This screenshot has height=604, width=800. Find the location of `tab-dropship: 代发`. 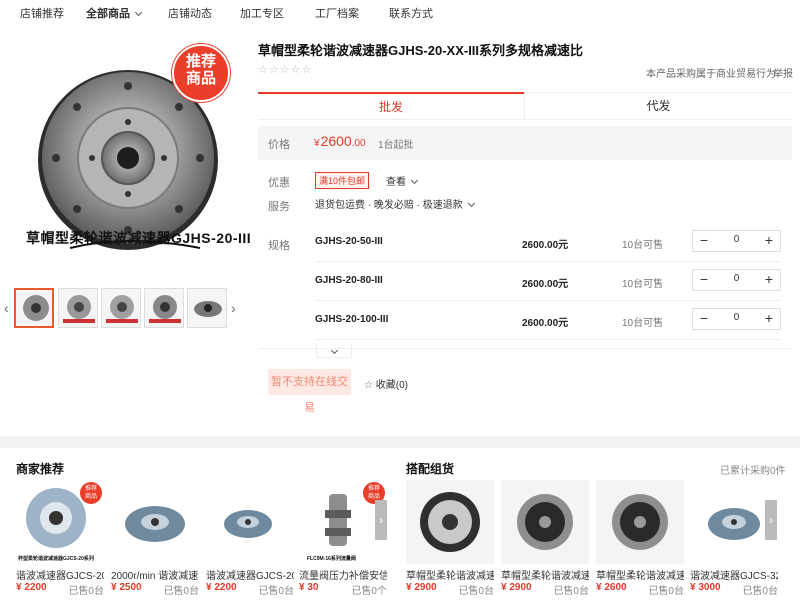

tab-dropship: 代发 is located at coordinates (658, 106).